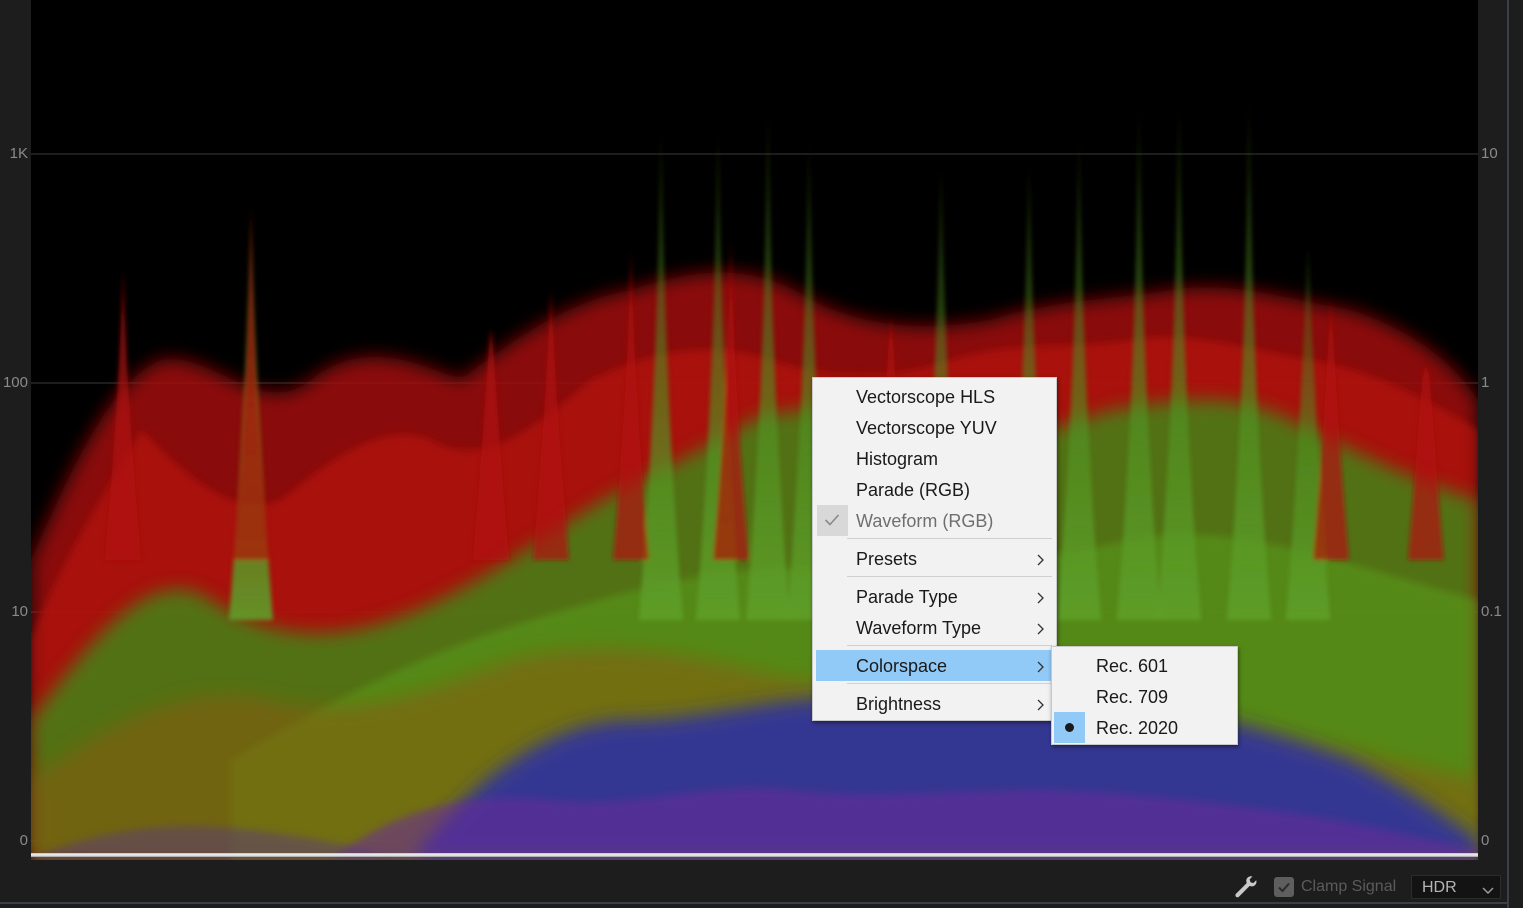 The width and height of the screenshot is (1523, 908). I want to click on menu-item-colorspace: Colorspace, so click(934, 665).